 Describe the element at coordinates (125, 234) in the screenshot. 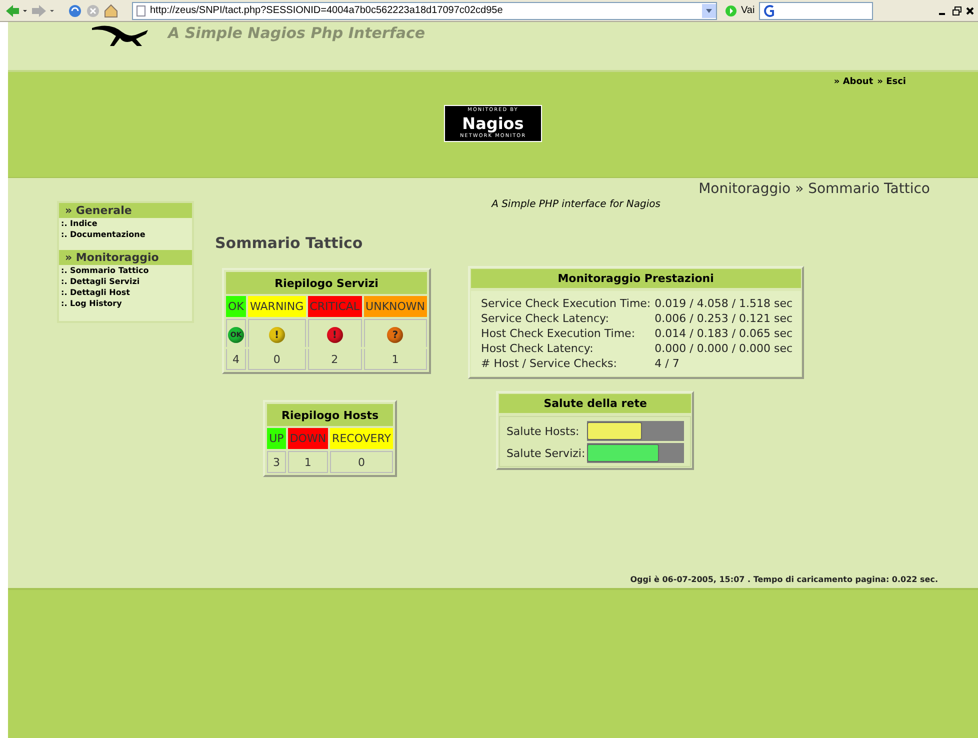

I see `sidebar-link: :. Documentazione` at that location.